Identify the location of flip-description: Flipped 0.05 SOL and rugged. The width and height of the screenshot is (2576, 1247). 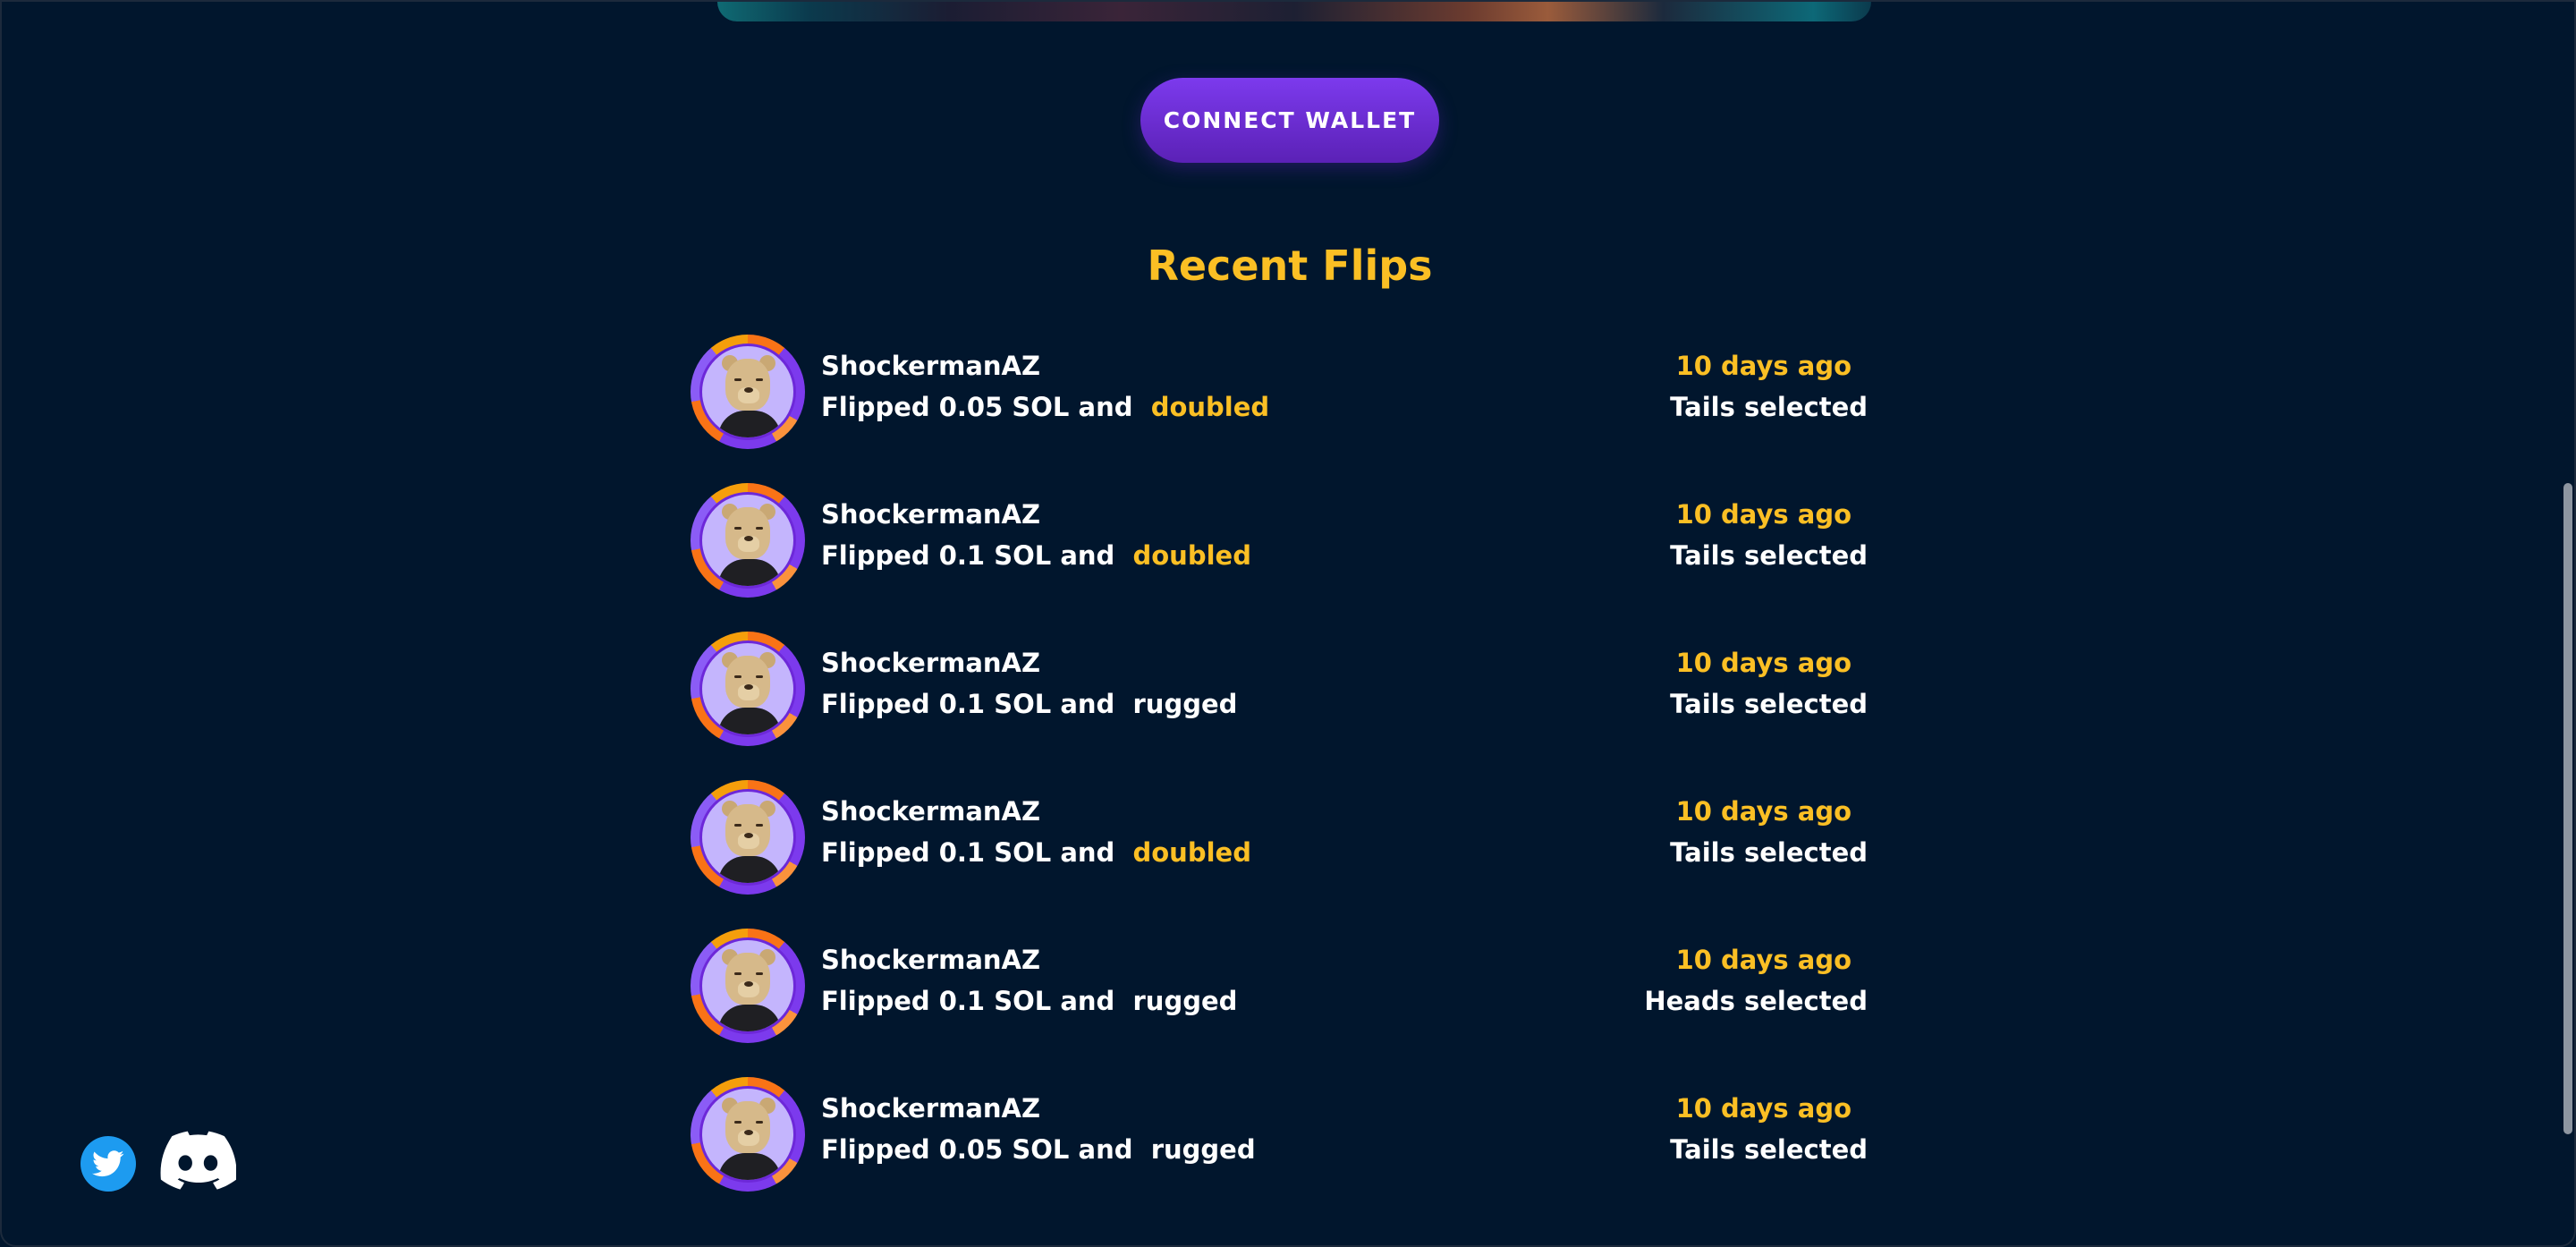
(1038, 1149).